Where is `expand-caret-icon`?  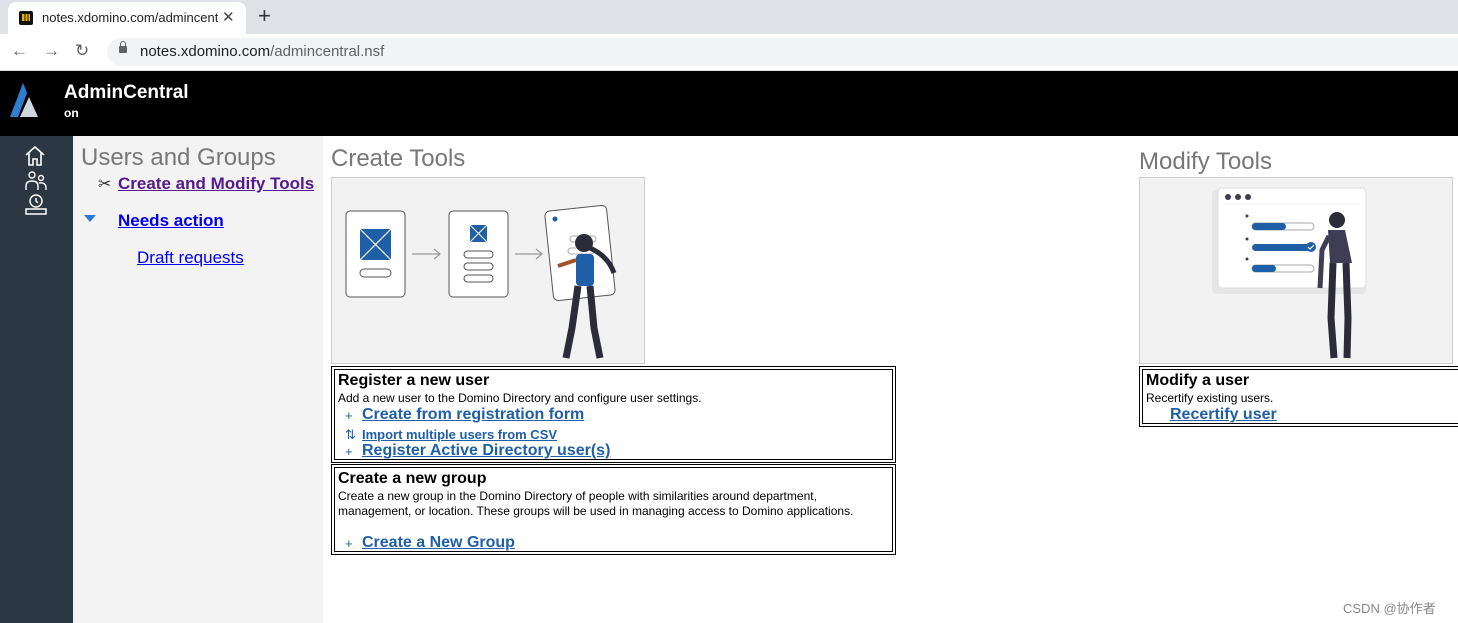 expand-caret-icon is located at coordinates (90, 218).